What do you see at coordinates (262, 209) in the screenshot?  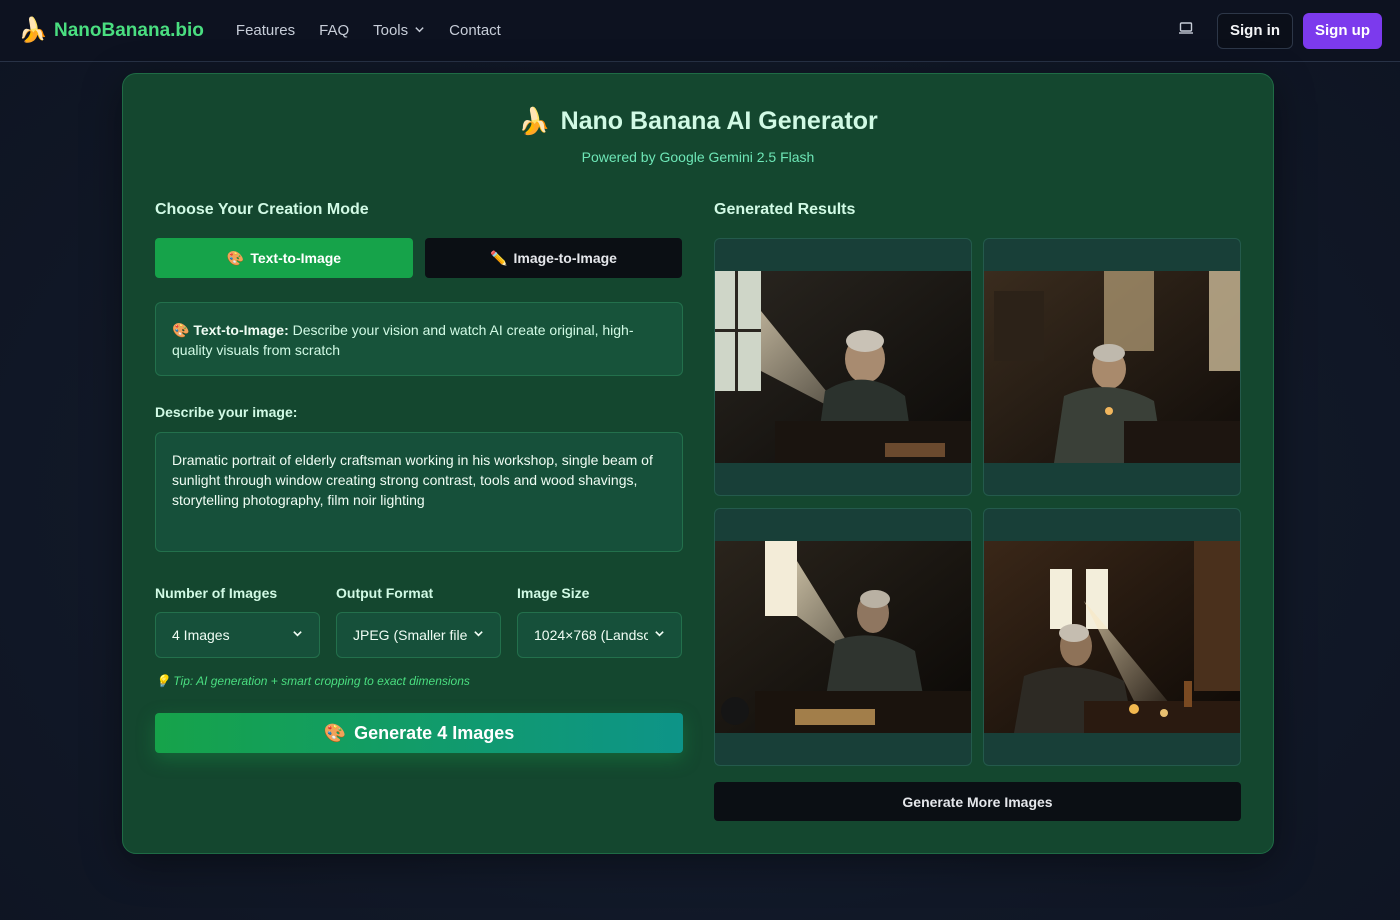 I see `mode-heading: Choose Your Creation Mode` at bounding box center [262, 209].